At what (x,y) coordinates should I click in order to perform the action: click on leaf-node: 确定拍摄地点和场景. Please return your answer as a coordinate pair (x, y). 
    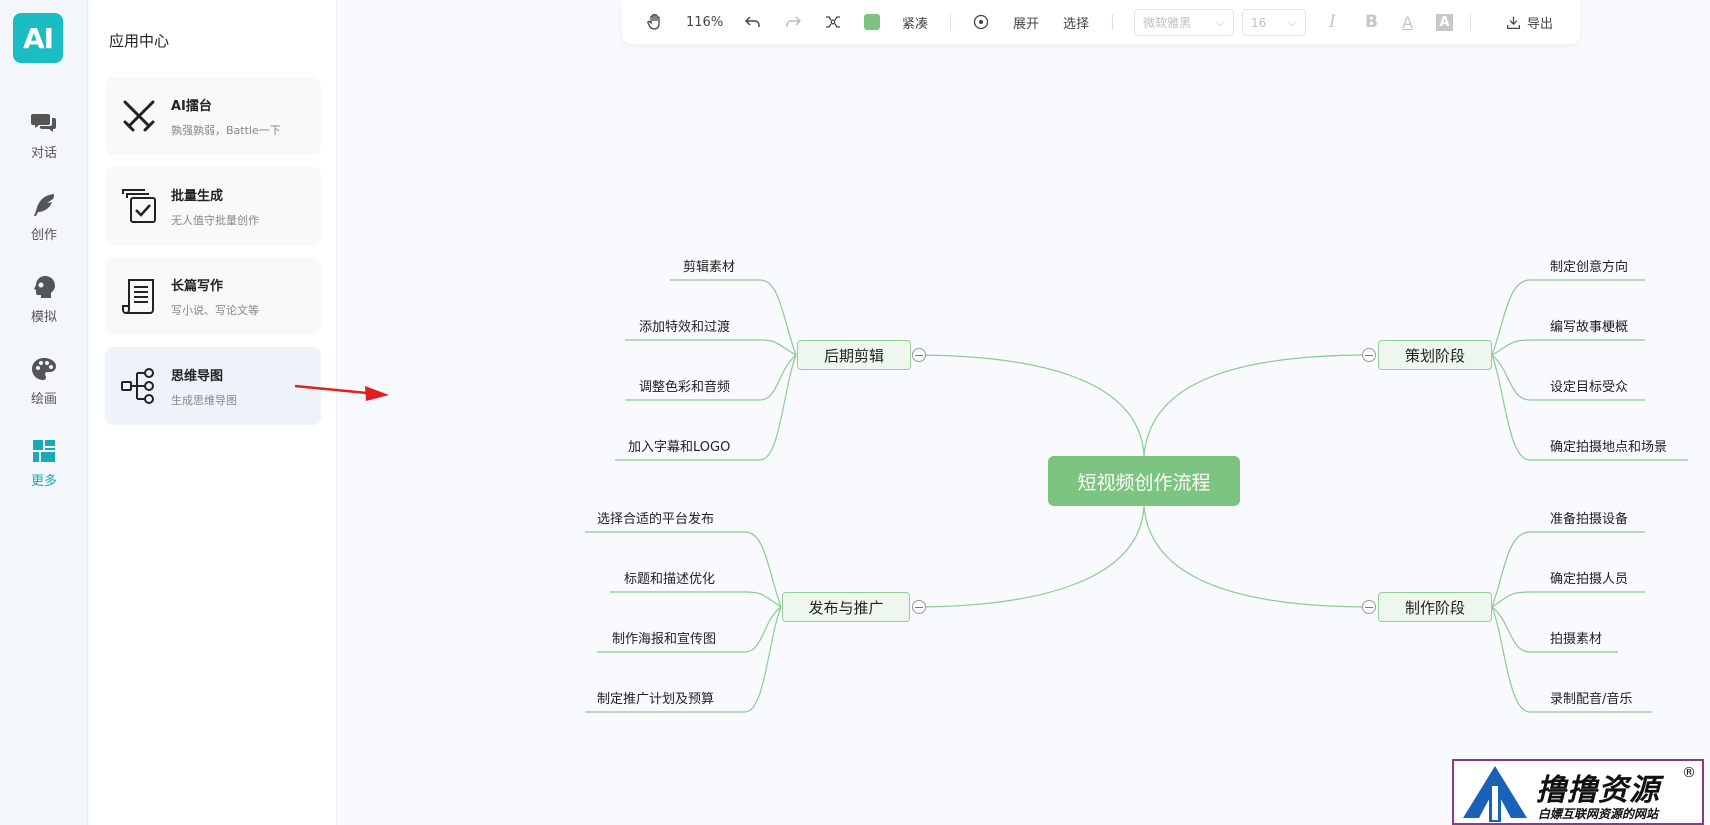
    Looking at the image, I should click on (1608, 445).